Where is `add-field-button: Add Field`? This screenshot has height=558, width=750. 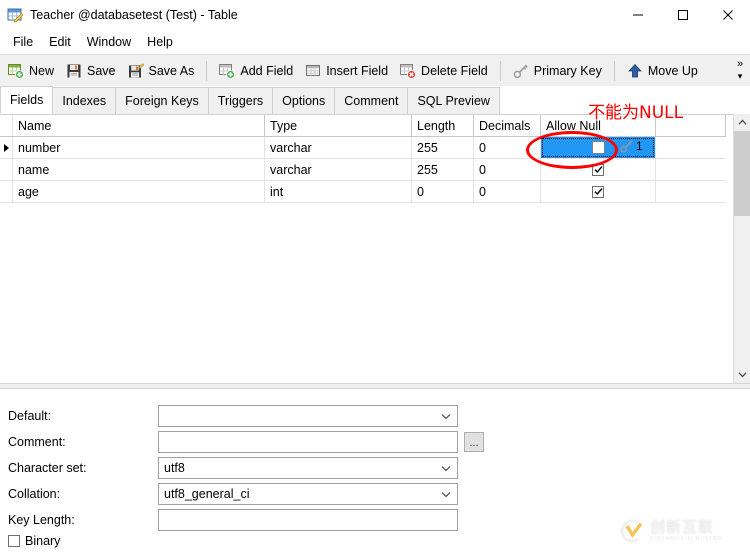 add-field-button: Add Field is located at coordinates (256, 71).